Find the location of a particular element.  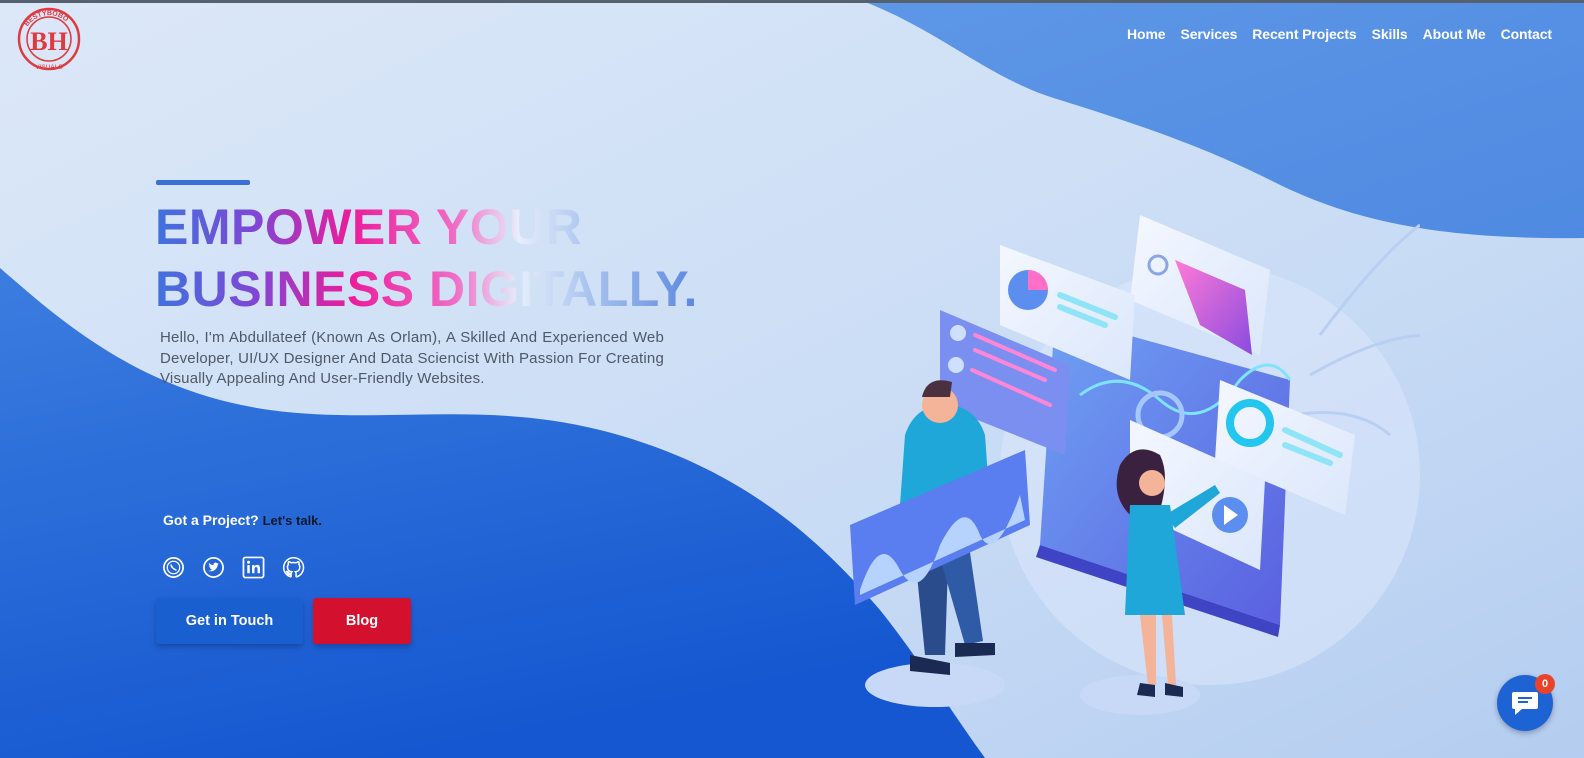

chat-widget-button: 0 is located at coordinates (1526, 702).